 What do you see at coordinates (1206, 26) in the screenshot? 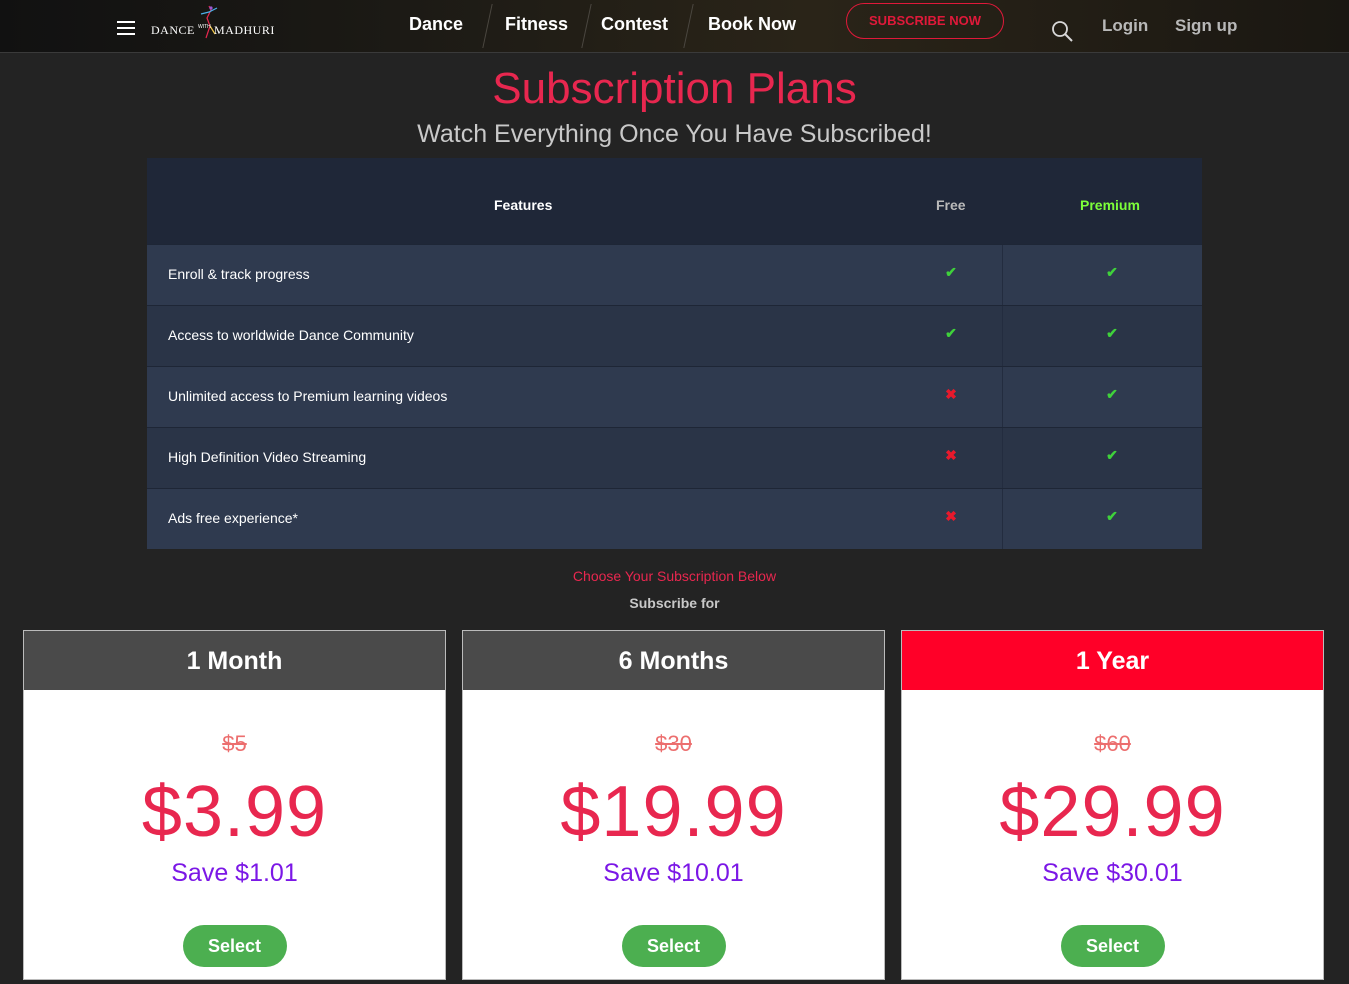
I see `signup-link: Sign up` at bounding box center [1206, 26].